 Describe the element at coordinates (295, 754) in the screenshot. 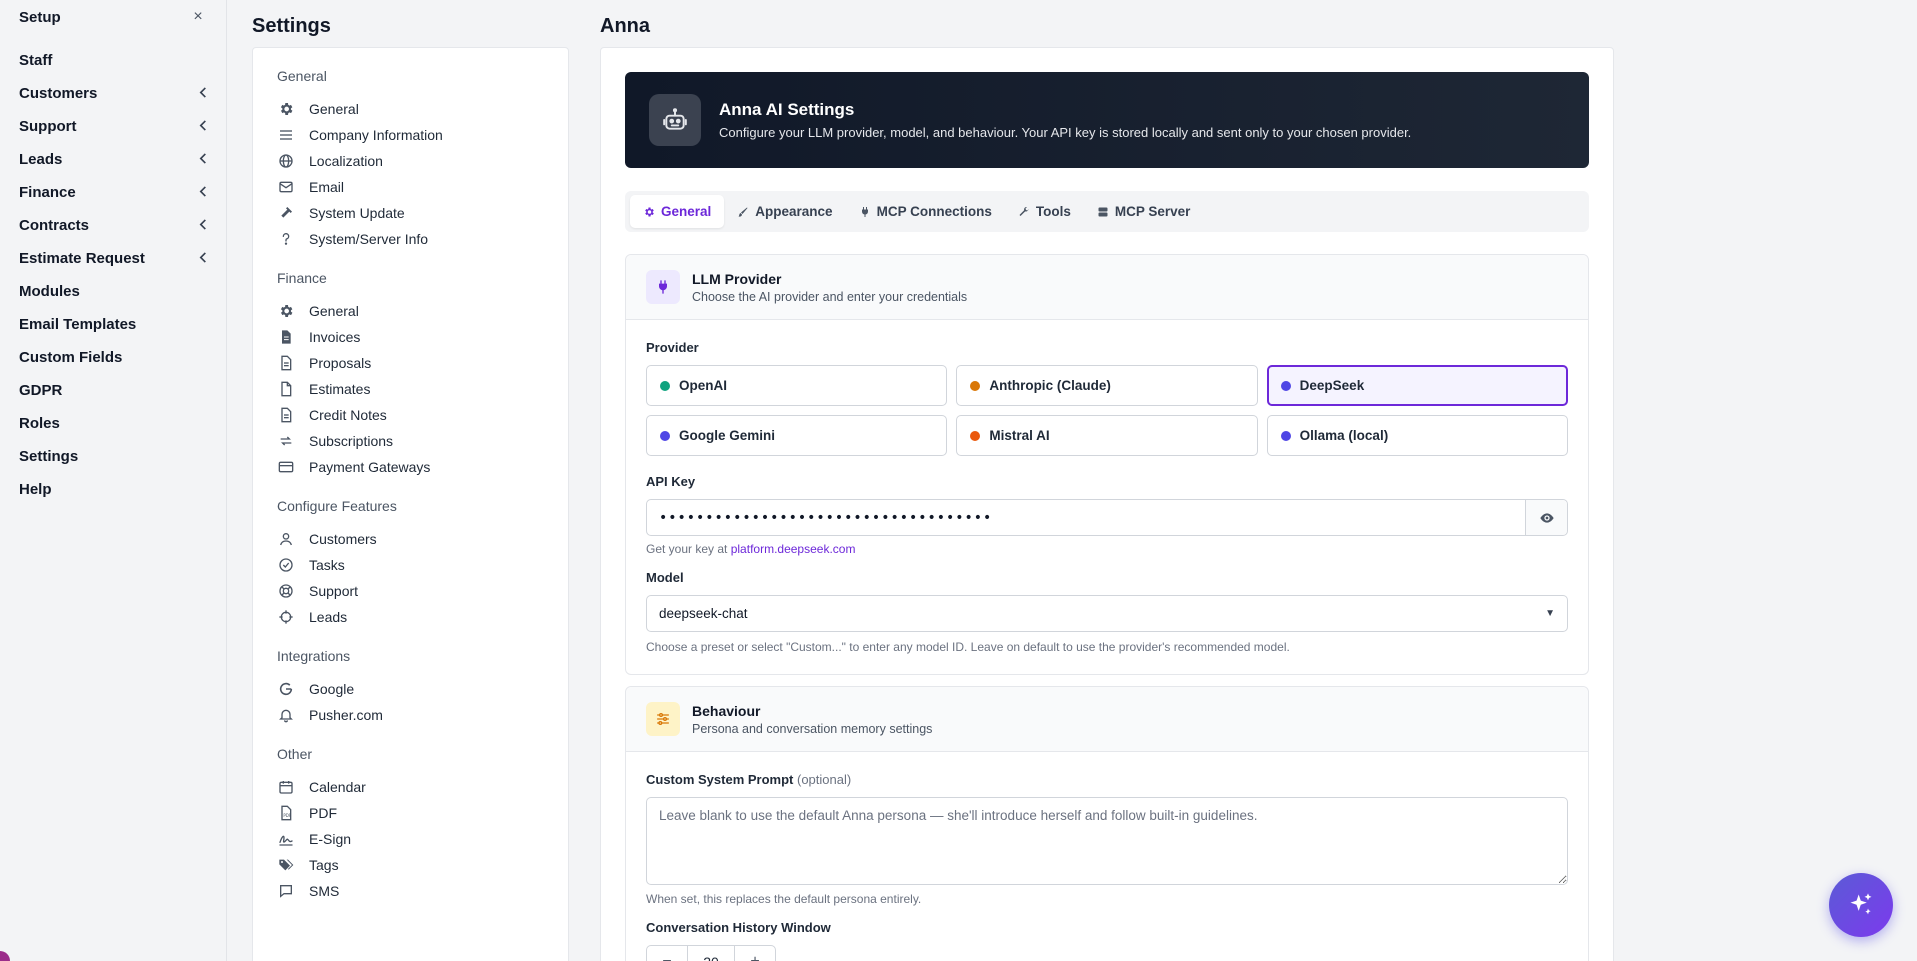

I see `settings-section-label: Other` at that location.